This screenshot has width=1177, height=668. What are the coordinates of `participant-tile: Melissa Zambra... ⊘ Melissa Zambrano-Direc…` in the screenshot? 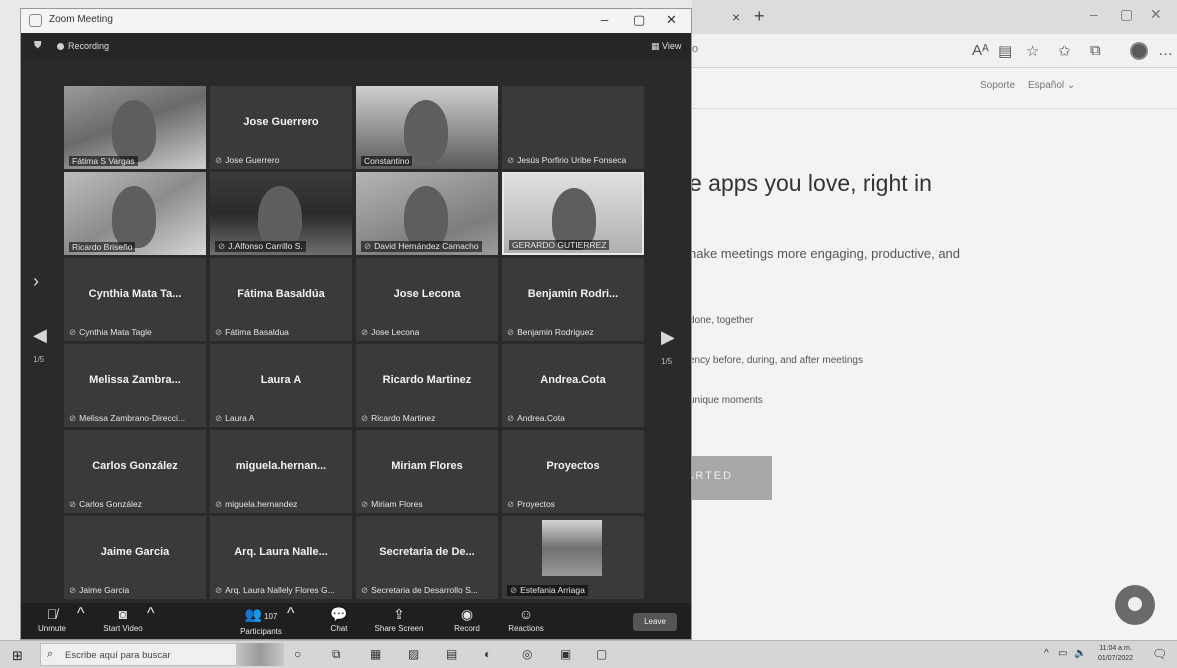 It's located at (135, 385).